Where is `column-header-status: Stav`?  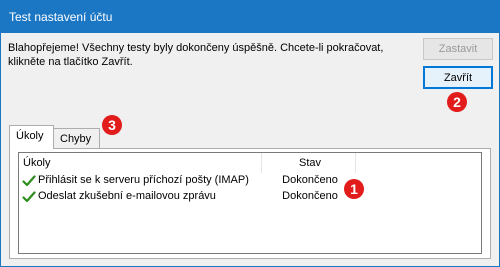
column-header-status: Stav is located at coordinates (310, 163).